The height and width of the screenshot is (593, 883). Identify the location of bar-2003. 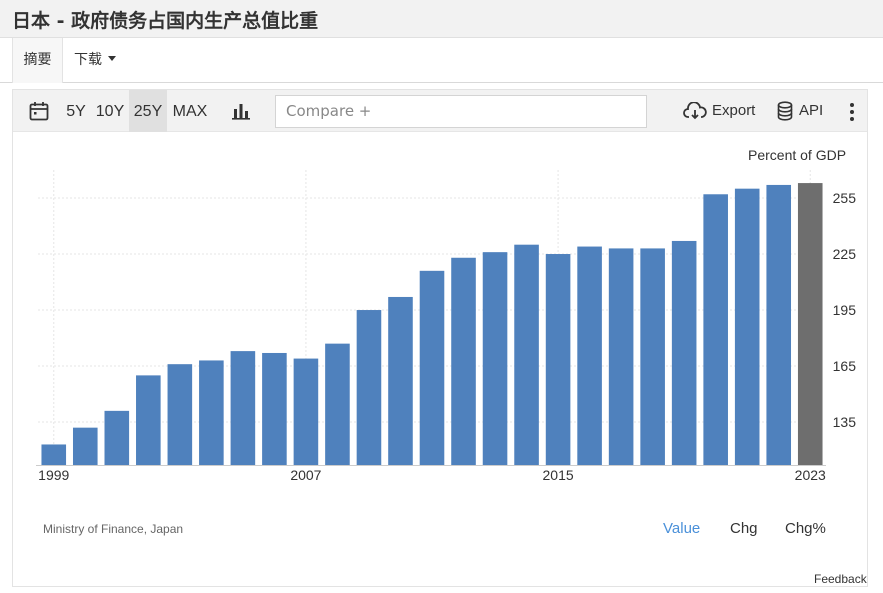
(180, 414).